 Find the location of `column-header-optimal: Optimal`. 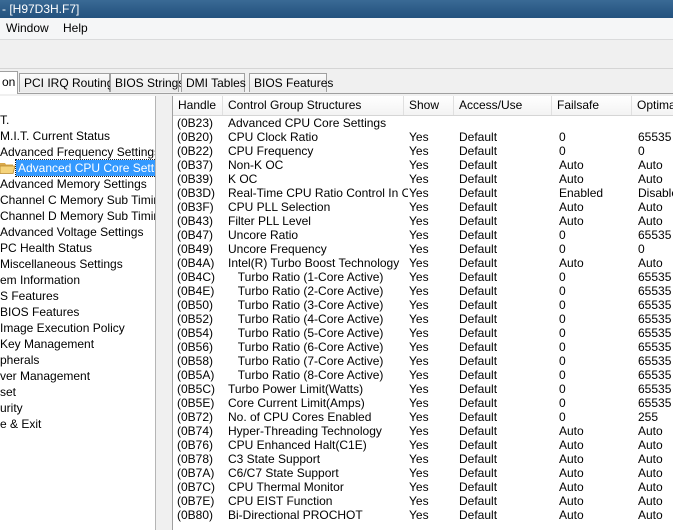

column-header-optimal: Optimal is located at coordinates (652, 105).